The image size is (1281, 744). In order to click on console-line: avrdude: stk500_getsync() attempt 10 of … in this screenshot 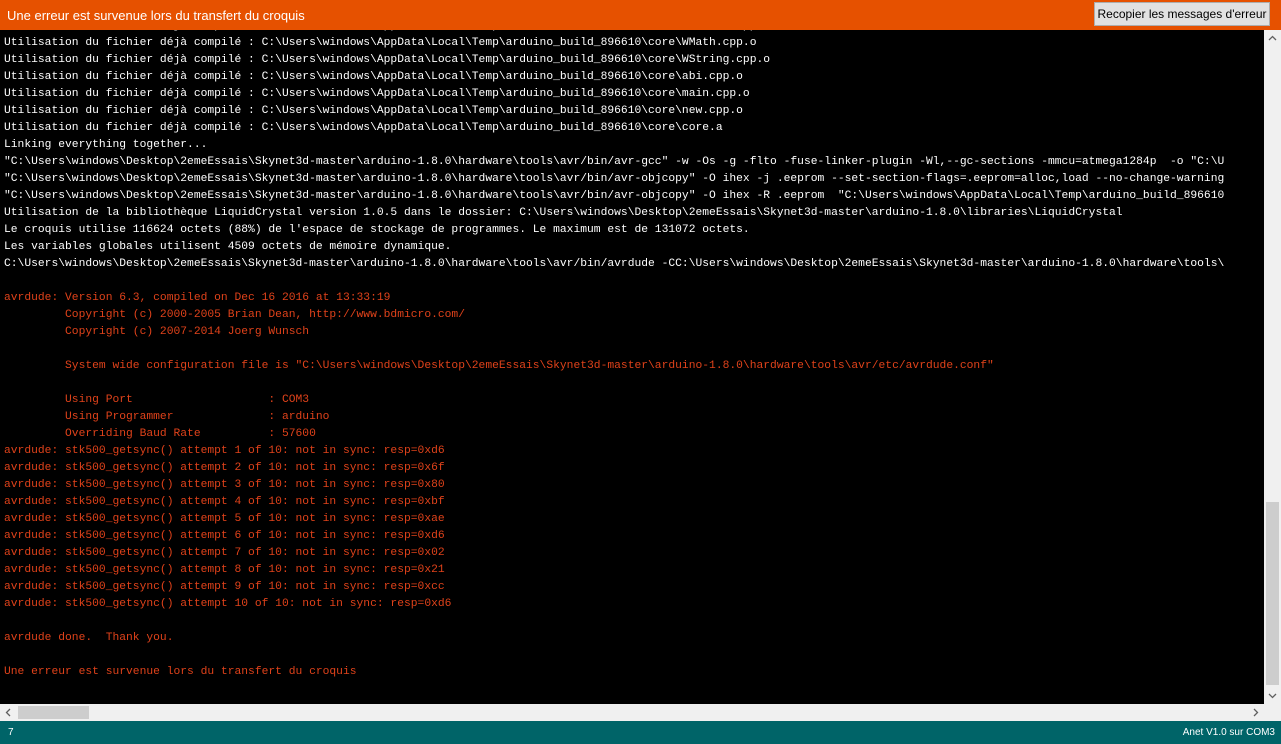, I will do `click(228, 604)`.